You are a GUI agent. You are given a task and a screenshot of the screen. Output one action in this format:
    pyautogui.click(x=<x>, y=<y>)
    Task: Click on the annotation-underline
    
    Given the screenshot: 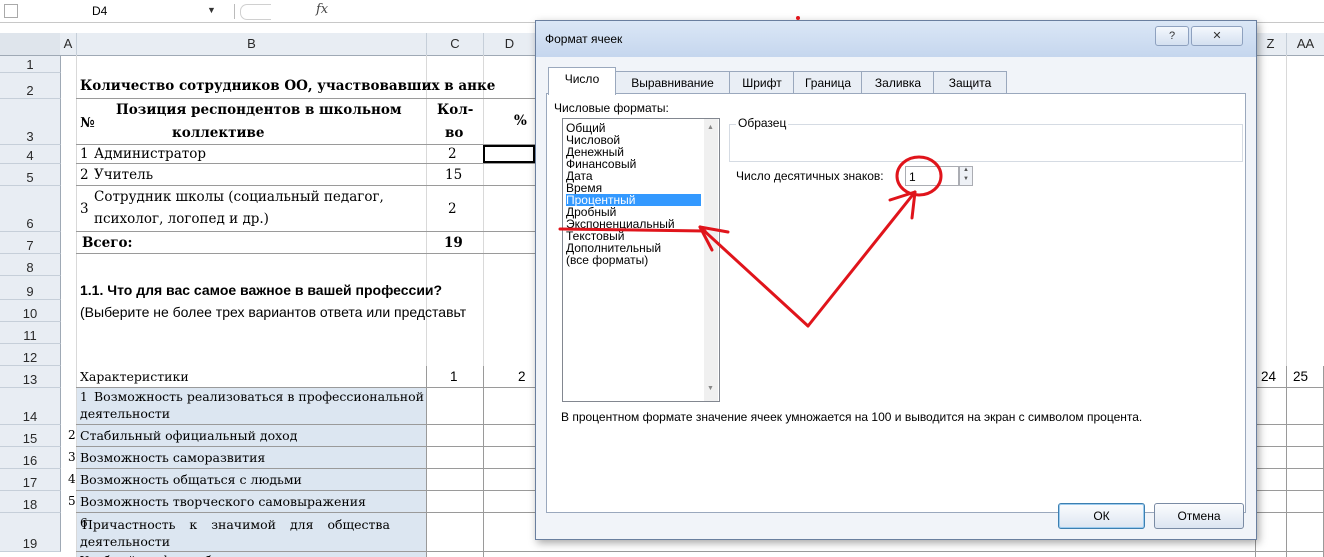 What is the action you would take?
    pyautogui.click(x=632, y=230)
    